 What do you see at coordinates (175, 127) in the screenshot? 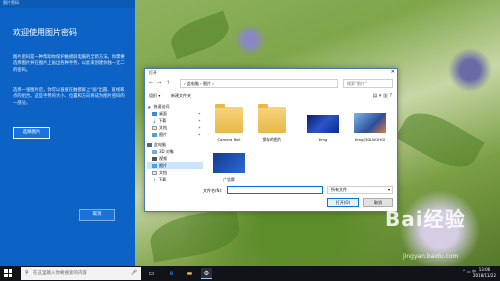
I see `sidebar-item-documents: 文档 ✦` at bounding box center [175, 127].